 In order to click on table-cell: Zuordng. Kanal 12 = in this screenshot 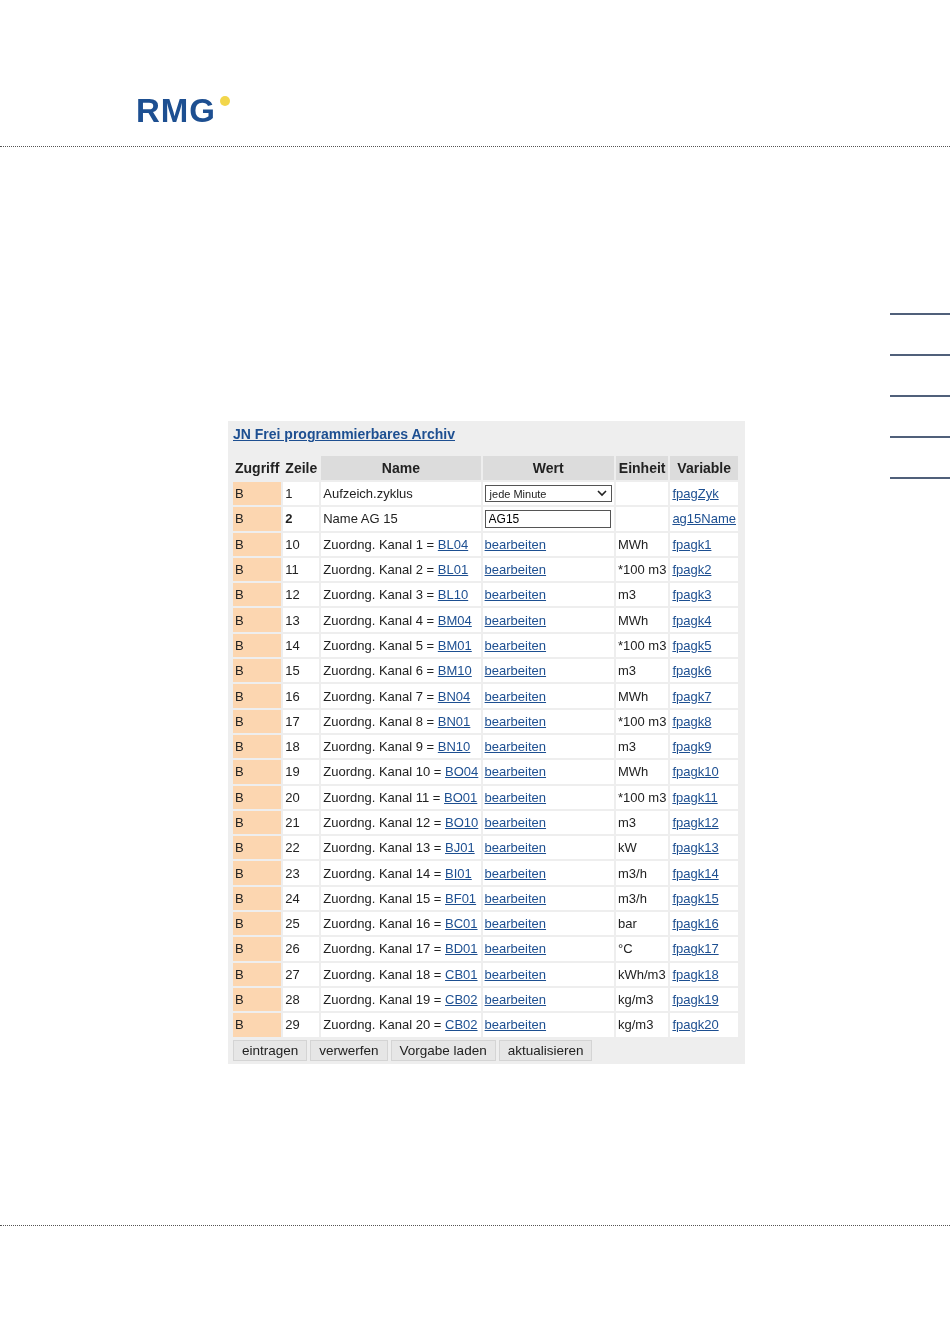, I will do `click(382, 822)`.